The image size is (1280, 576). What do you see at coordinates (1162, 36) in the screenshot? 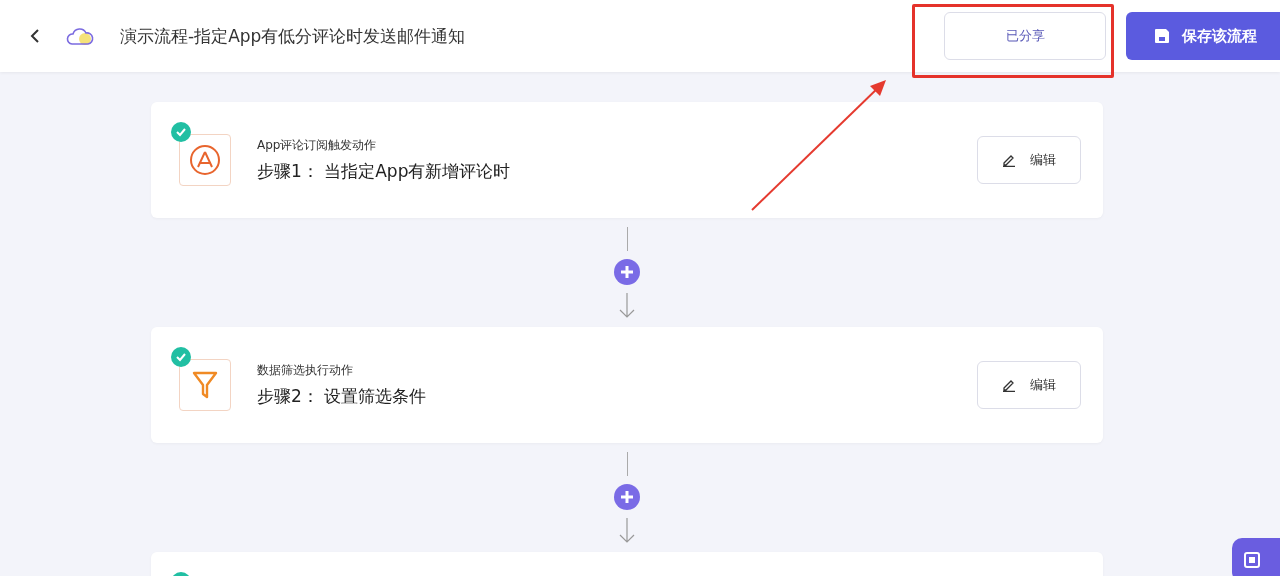
I see `save-icon` at bounding box center [1162, 36].